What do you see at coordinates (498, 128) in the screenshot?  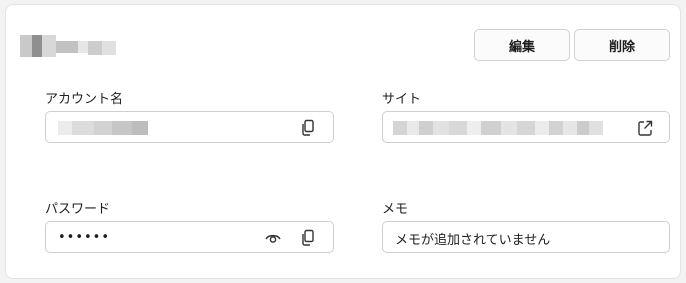 I see `site-value-redacted` at bounding box center [498, 128].